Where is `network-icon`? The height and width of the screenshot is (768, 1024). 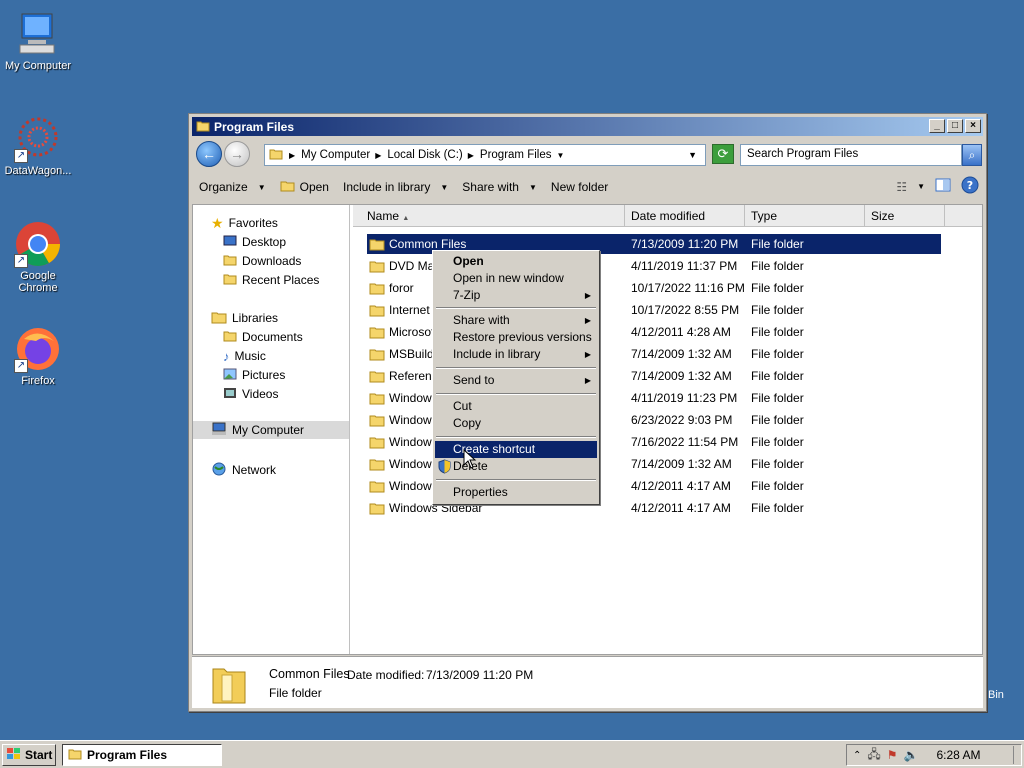
network-icon is located at coordinates (219, 470).